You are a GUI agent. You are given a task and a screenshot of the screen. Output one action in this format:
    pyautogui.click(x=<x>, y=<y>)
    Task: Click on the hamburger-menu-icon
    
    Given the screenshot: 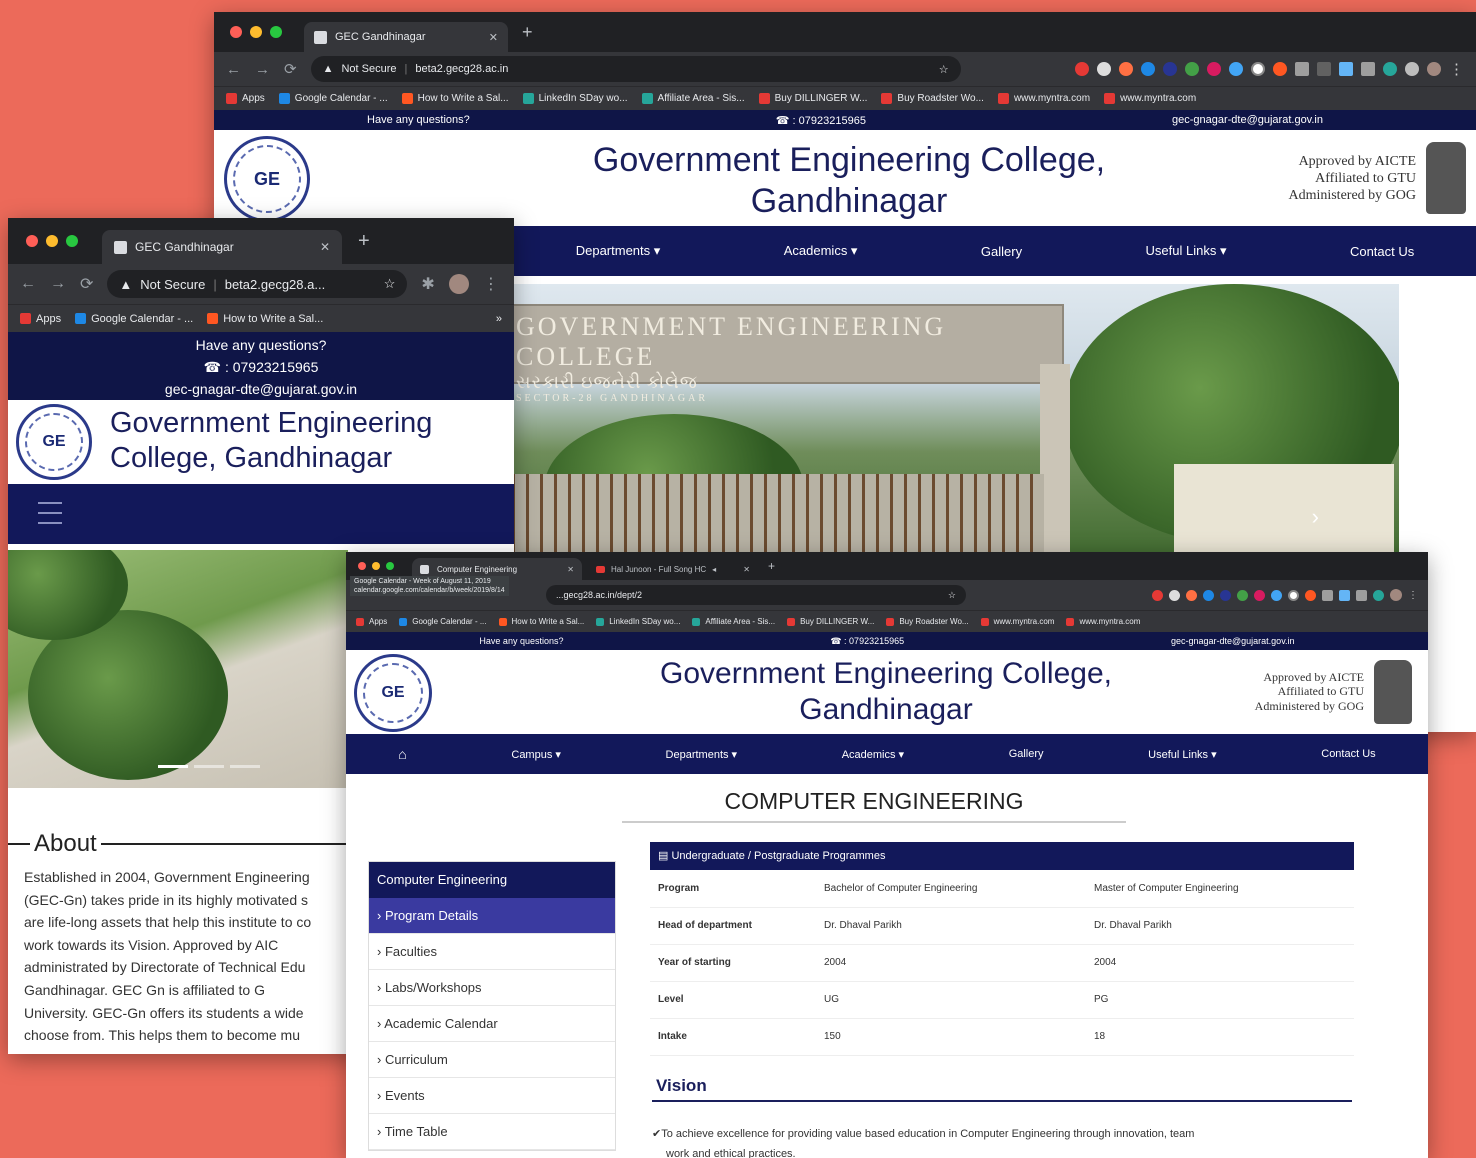 What is the action you would take?
    pyautogui.click(x=50, y=513)
    